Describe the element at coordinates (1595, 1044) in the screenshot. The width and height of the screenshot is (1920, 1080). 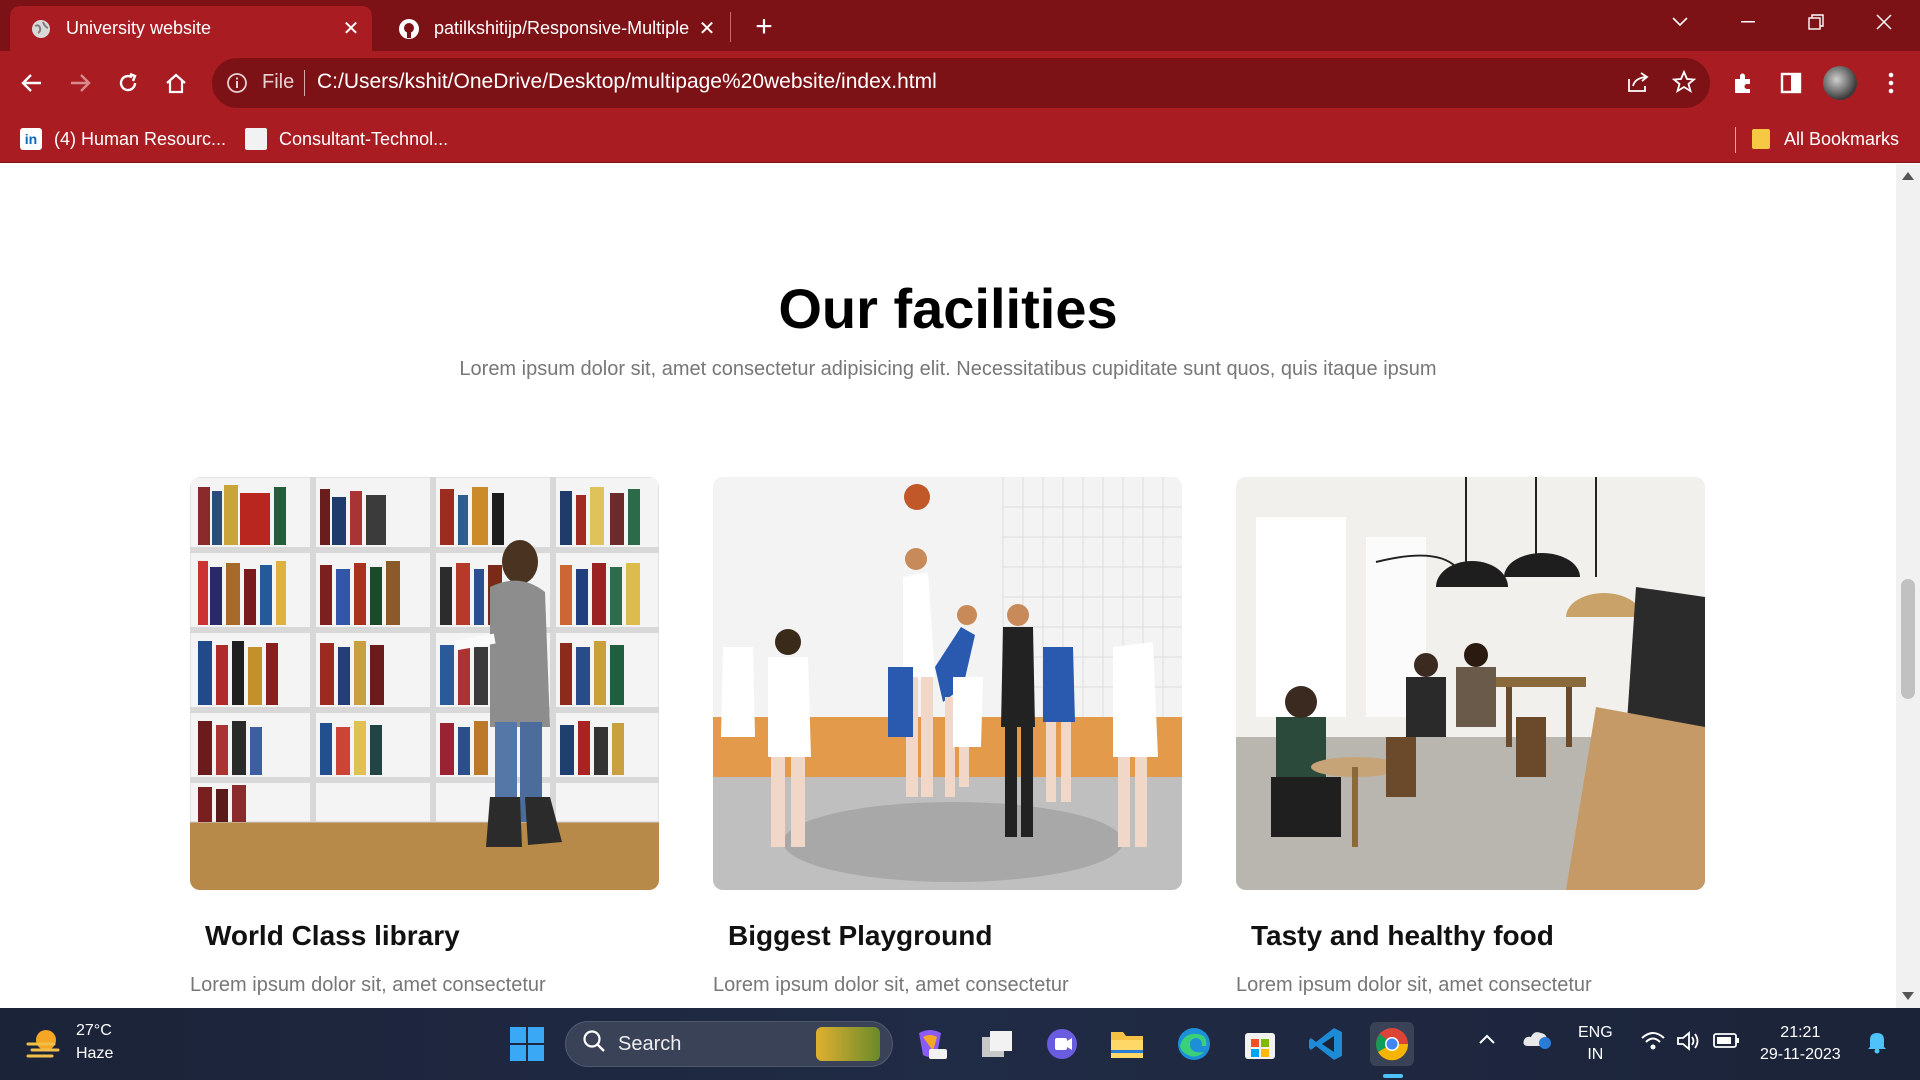
I see `language-indicator: ENG IN` at that location.